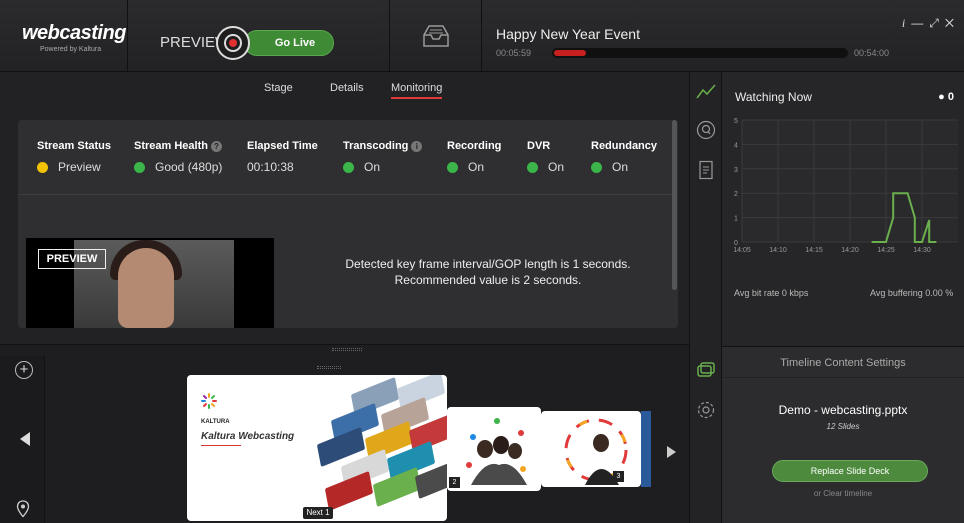 This screenshot has height=523, width=964. Describe the element at coordinates (706, 92) in the screenshot. I see `analytics-icon` at that location.